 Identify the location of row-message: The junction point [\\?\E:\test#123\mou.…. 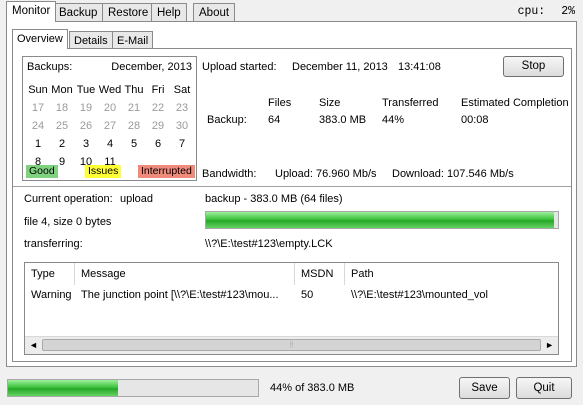
(180, 295).